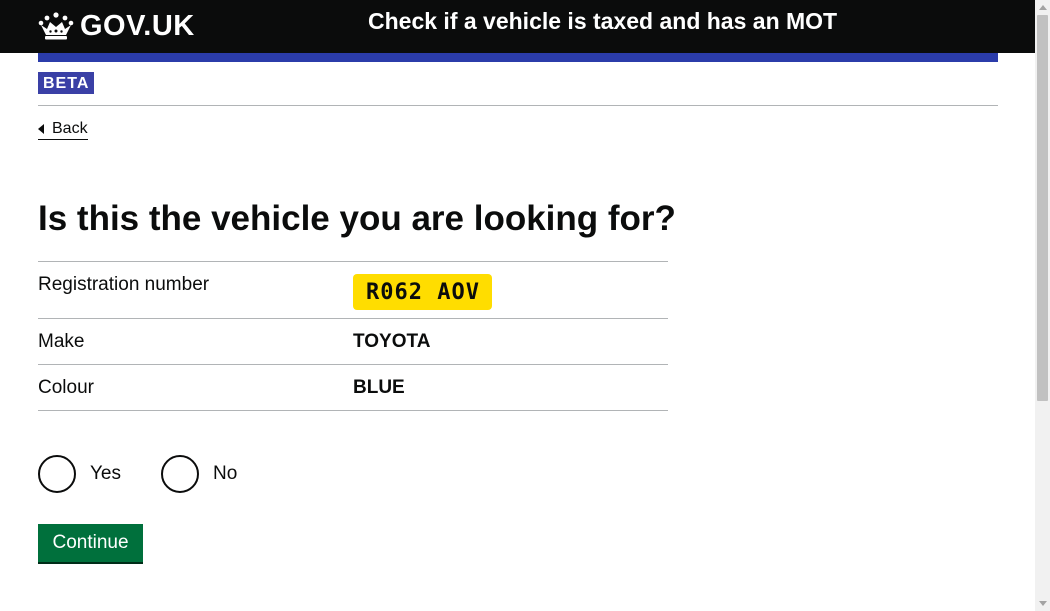 This screenshot has height=611, width=1050. What do you see at coordinates (392, 341) in the screenshot?
I see `summary-value: TOYOTA` at bounding box center [392, 341].